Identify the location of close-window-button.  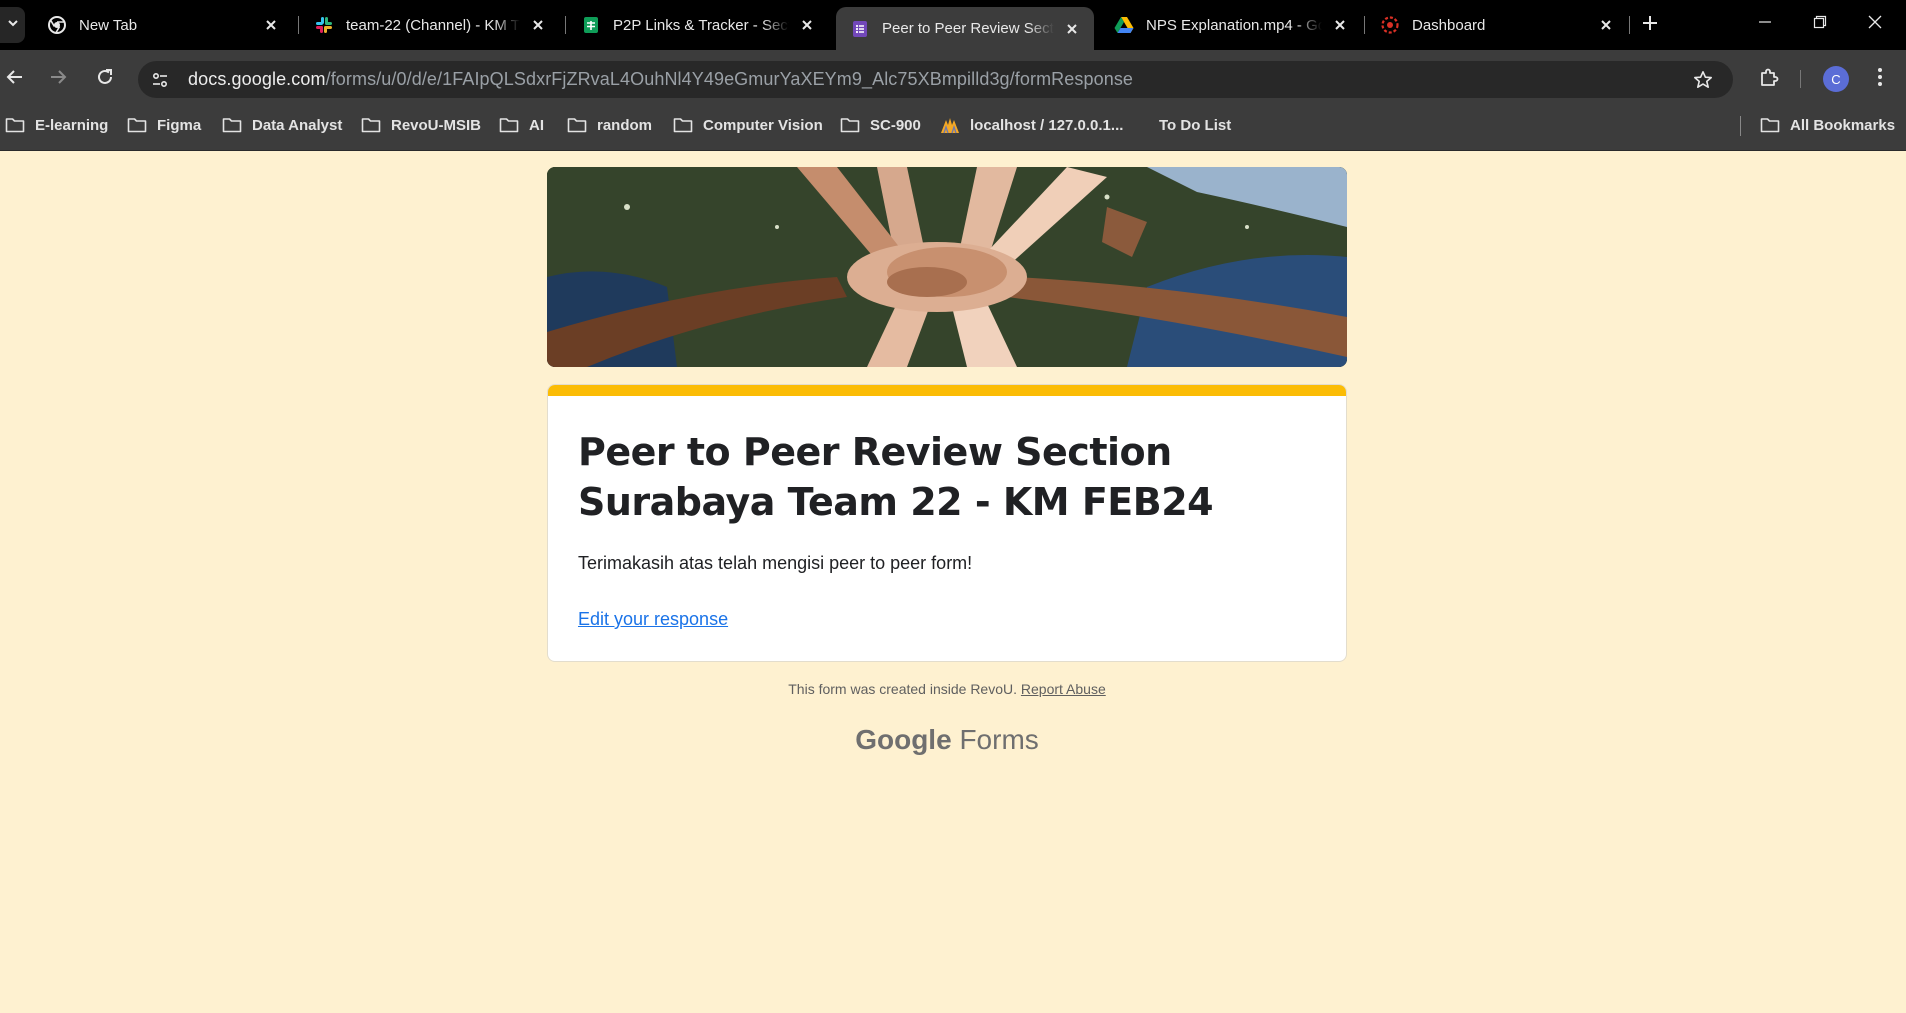
(1875, 24).